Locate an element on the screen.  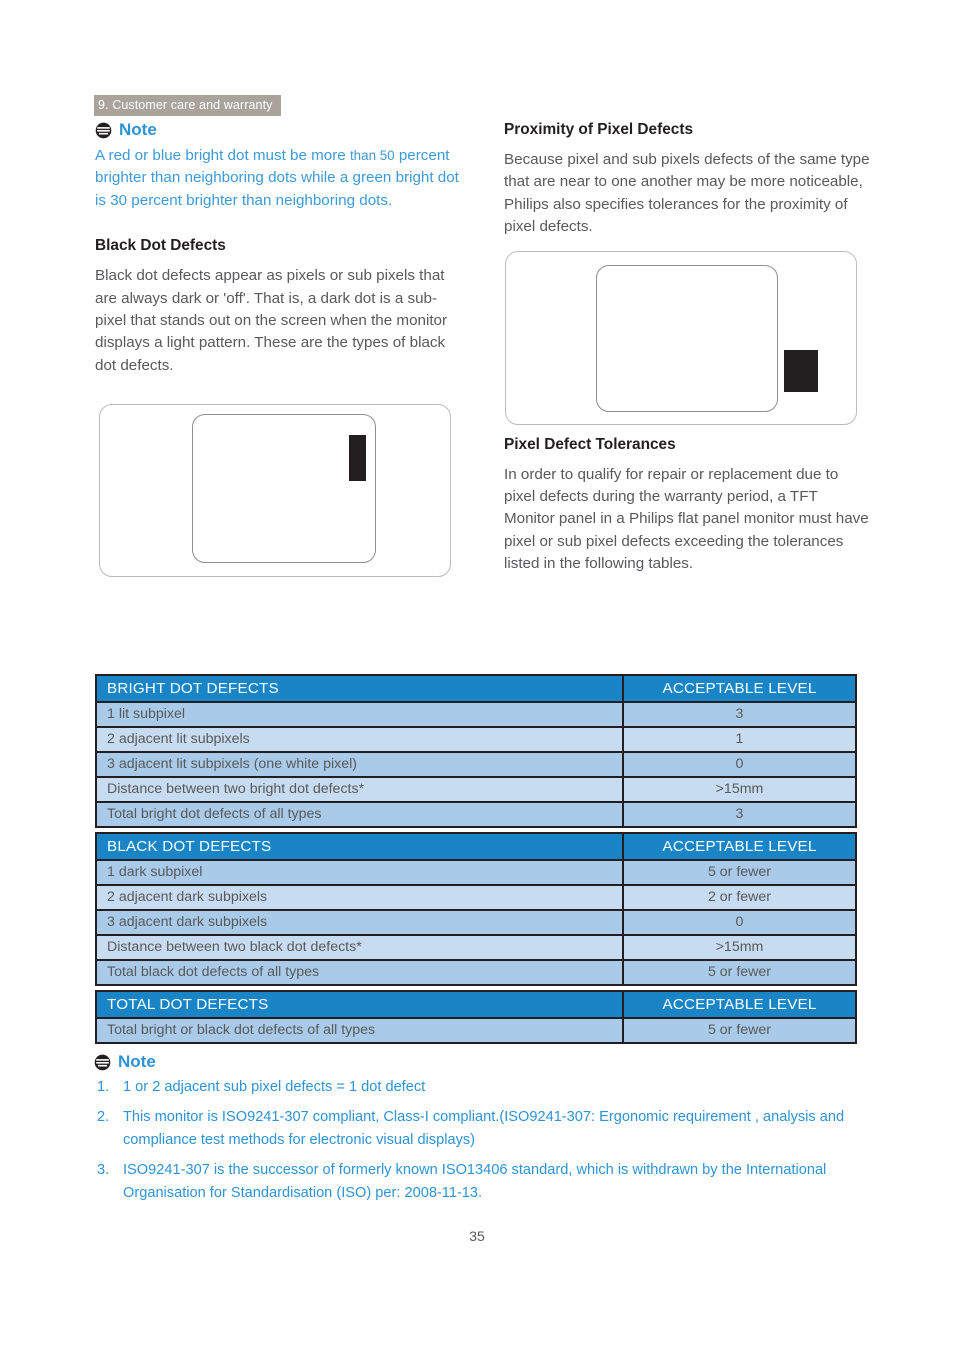
row-label: 2 adjacent dark subpixels is located at coordinates (359, 897).